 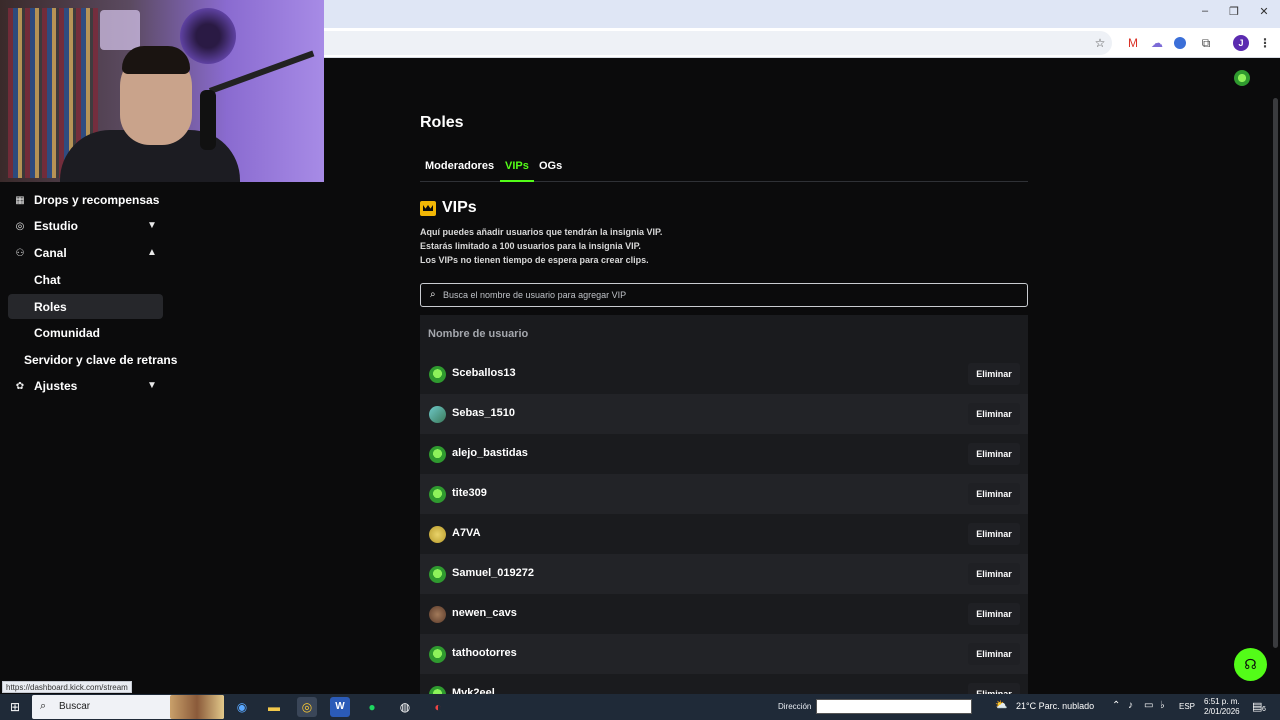 What do you see at coordinates (1241, 43) in the screenshot?
I see `profile-avatar: J` at bounding box center [1241, 43].